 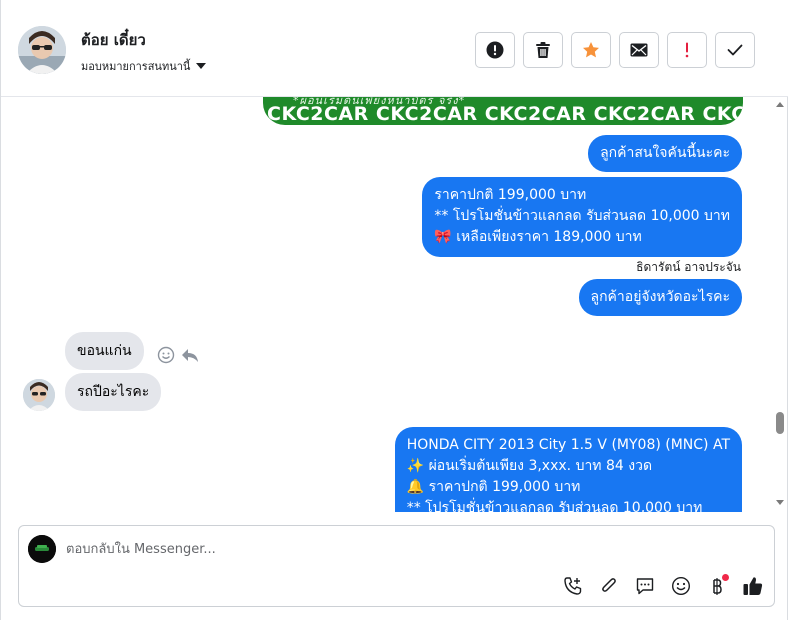 I want to click on incoming-message: รถปีอะไรคะ, so click(x=113, y=392).